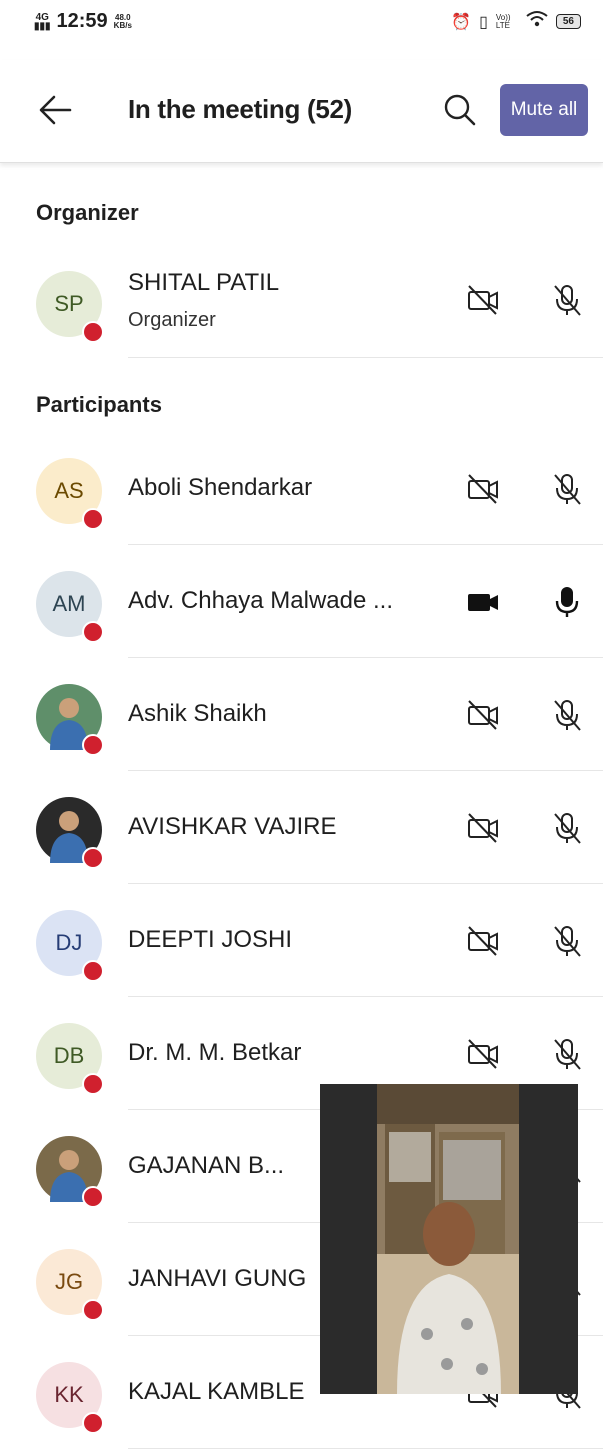 This screenshot has width=603, height=1449. Describe the element at coordinates (301, 714) in the screenshot. I see `participant-row: Ashik Shaikh` at that location.